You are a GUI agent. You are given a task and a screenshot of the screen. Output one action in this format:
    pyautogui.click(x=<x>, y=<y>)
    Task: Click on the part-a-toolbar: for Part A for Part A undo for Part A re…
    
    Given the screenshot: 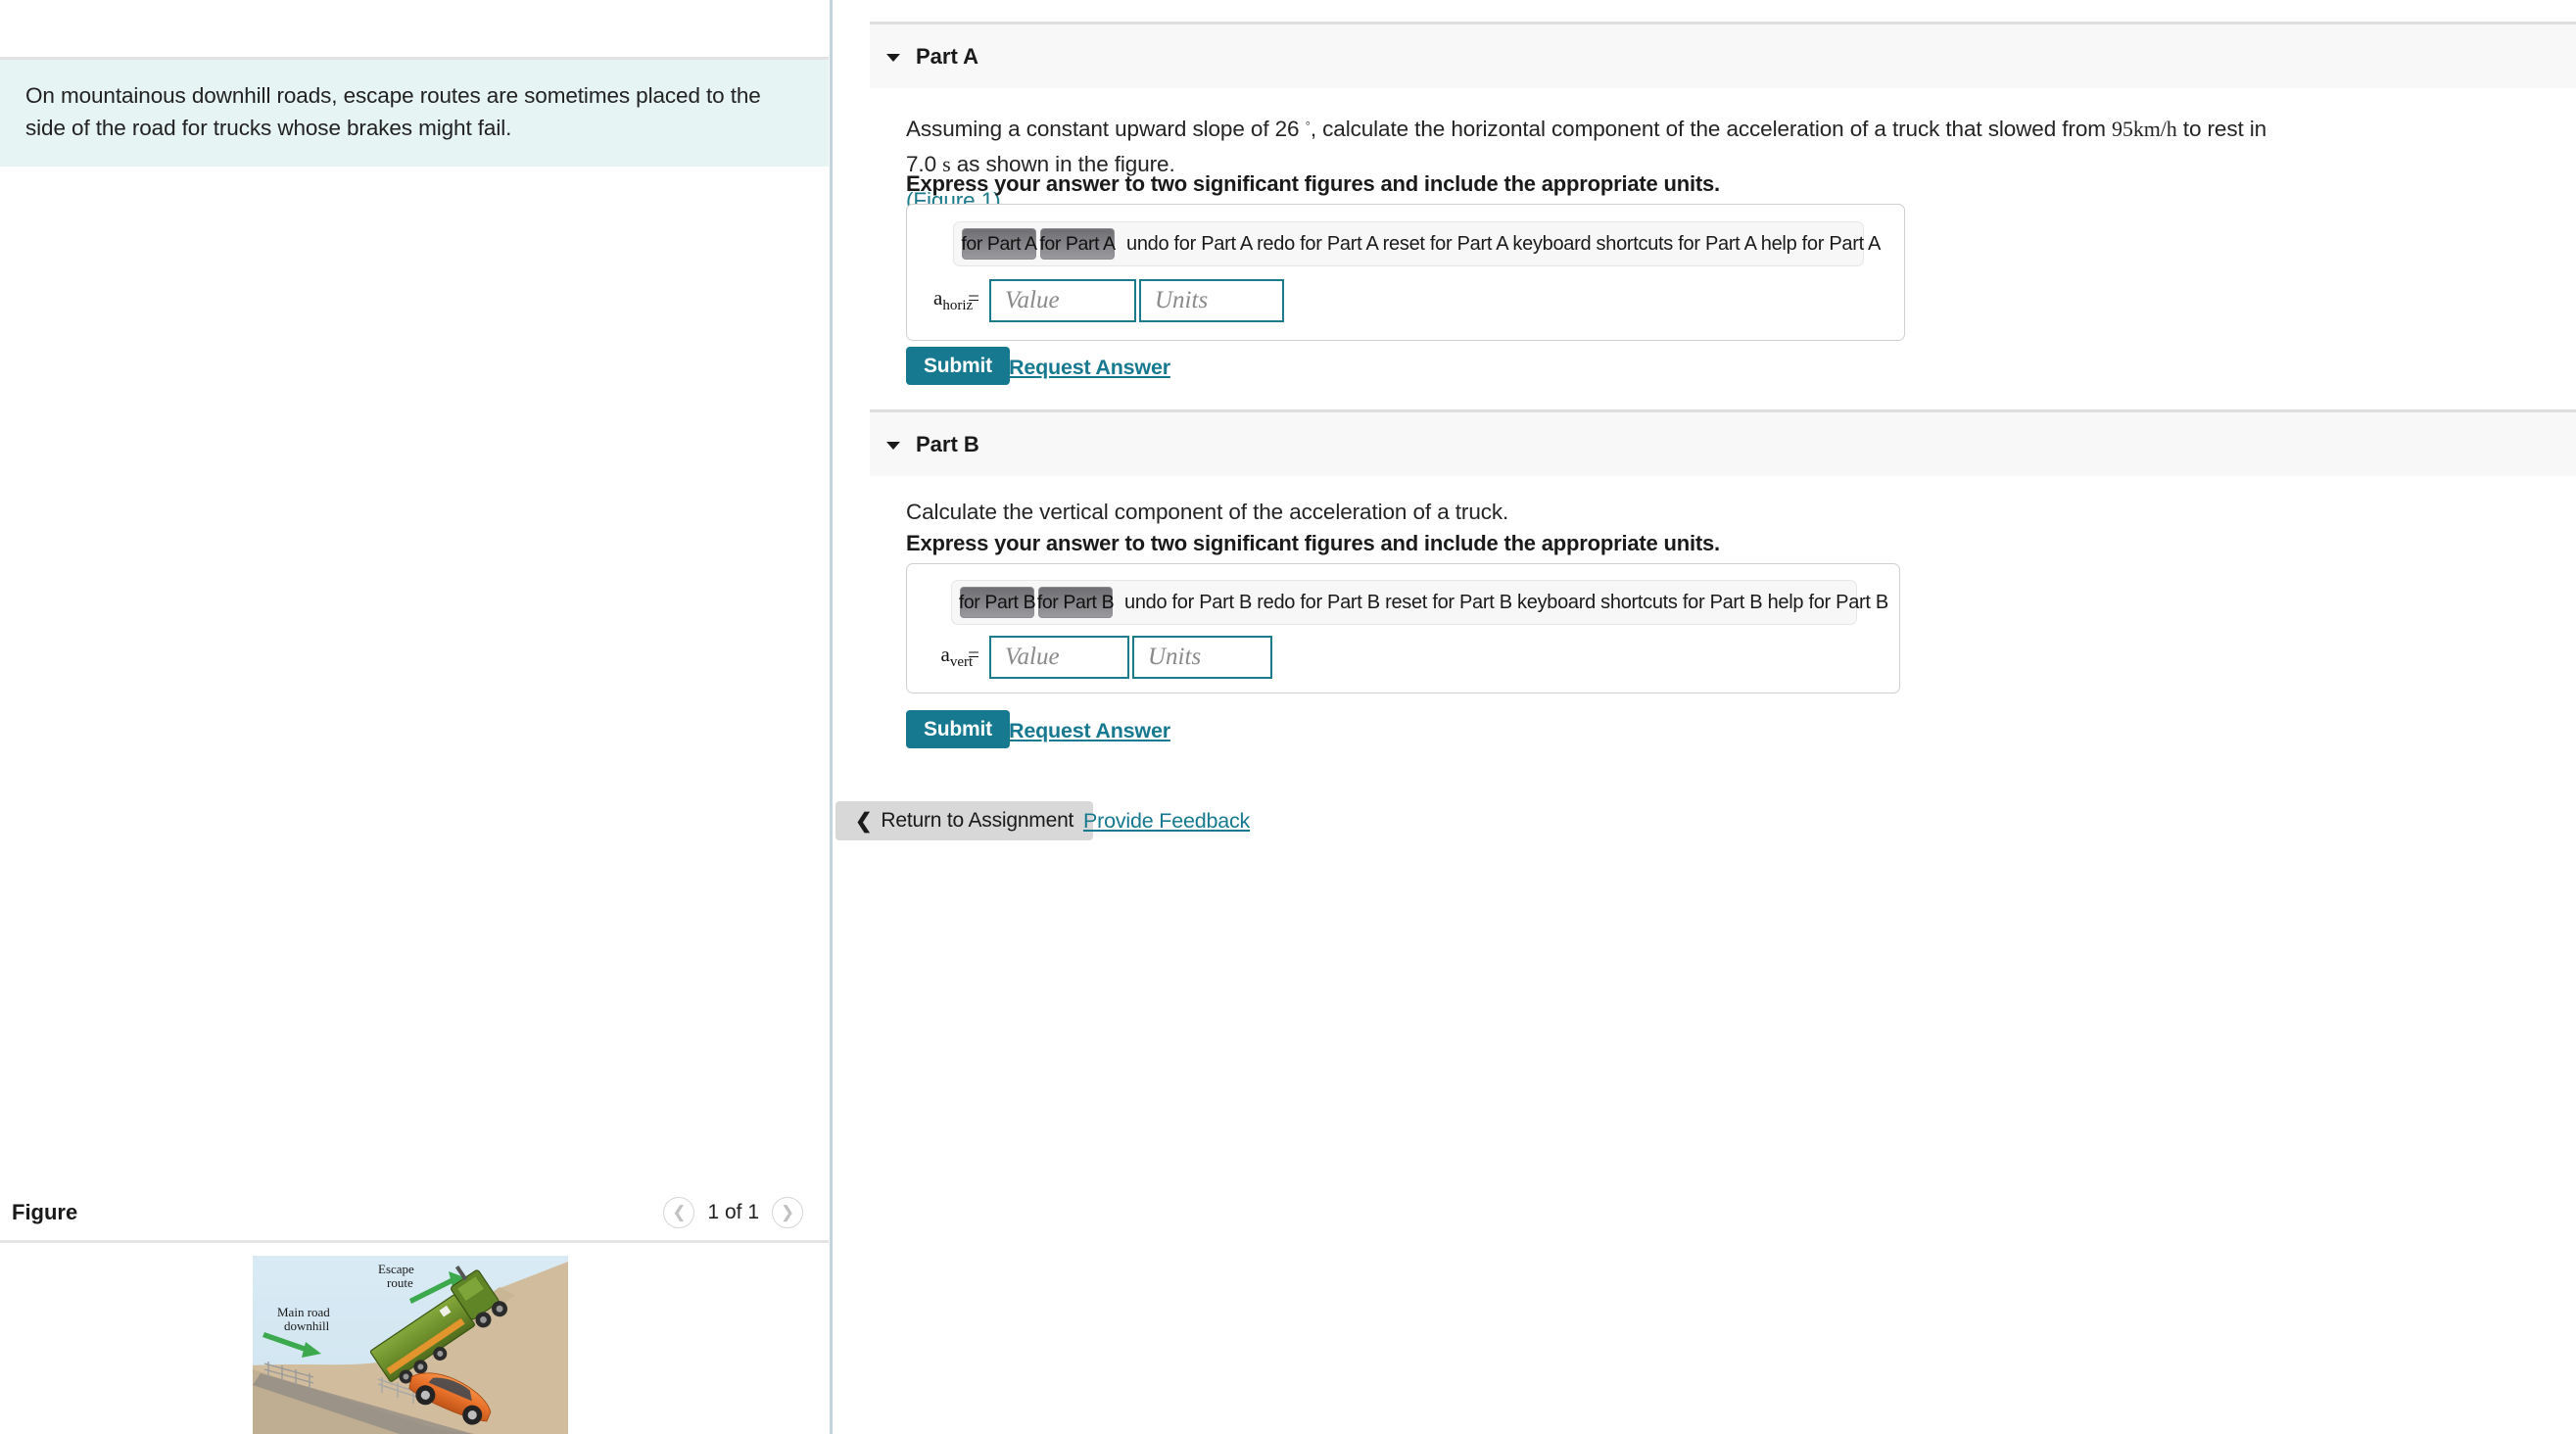 What is the action you would take?
    pyautogui.click(x=1417, y=243)
    